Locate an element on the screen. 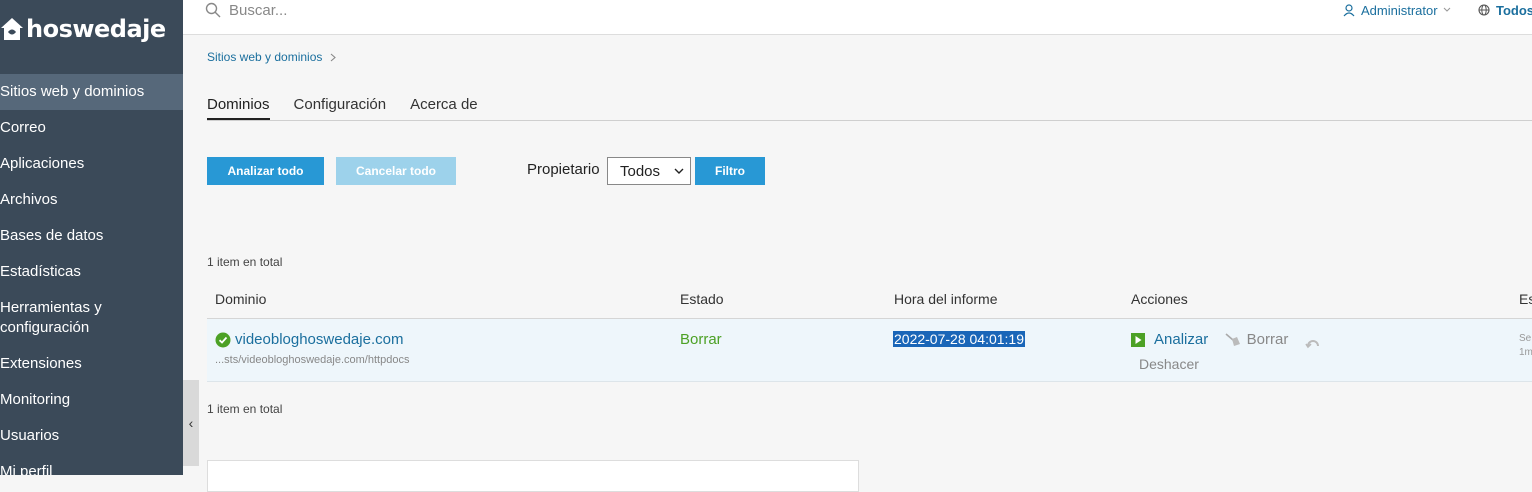 The image size is (1532, 492). tab-bar: Dominios Configuración Acerca de is located at coordinates (869, 108).